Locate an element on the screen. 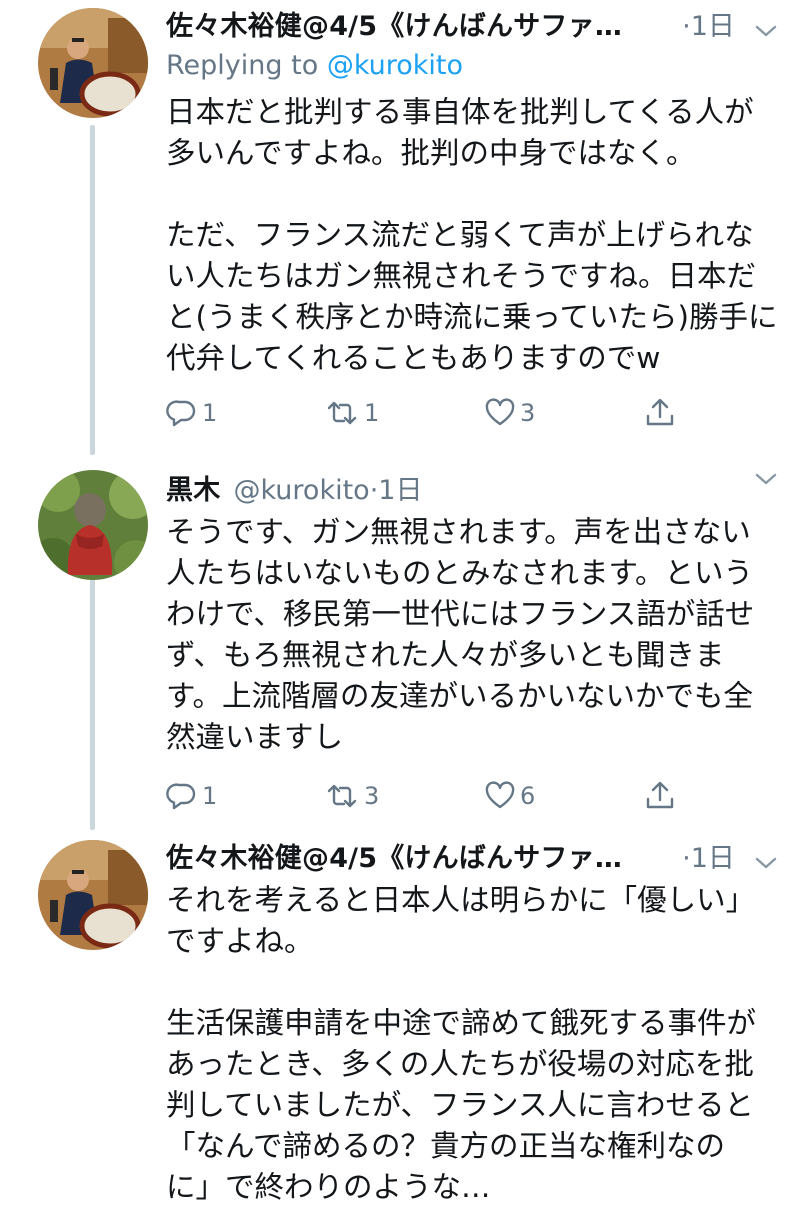  like-button: 3 is located at coordinates (509, 413).